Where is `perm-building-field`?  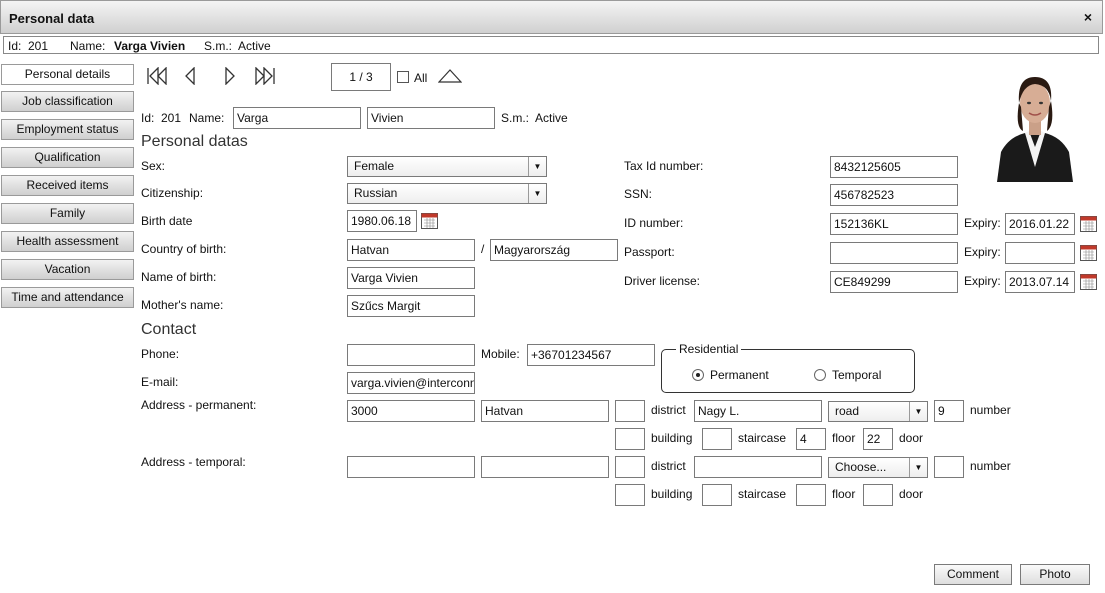
perm-building-field is located at coordinates (630, 439).